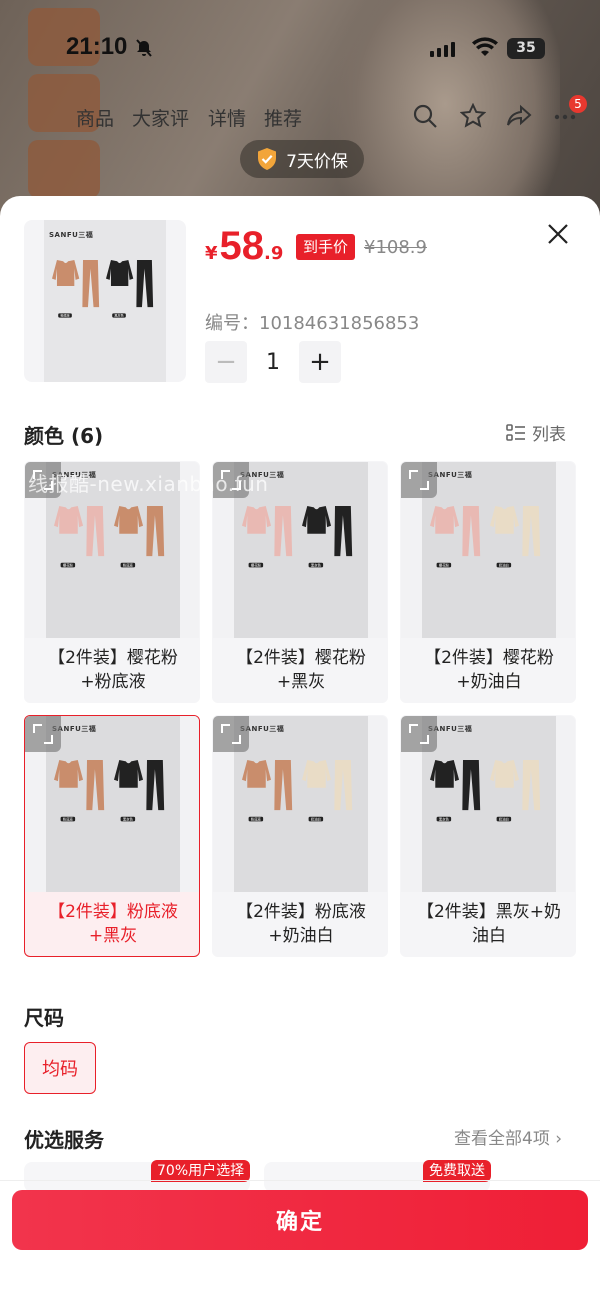  Describe the element at coordinates (312, 323) in the screenshot. I see `sku-number: 编号：10184631856853` at that location.